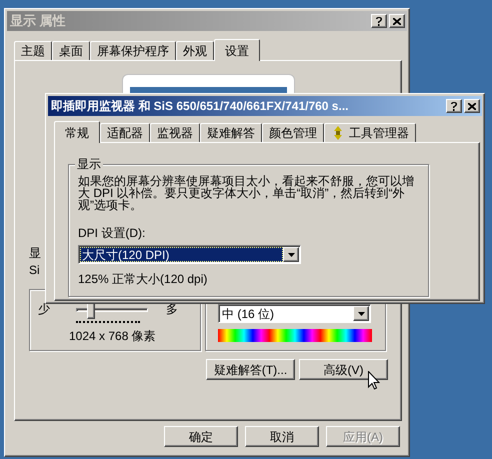  Describe the element at coordinates (35, 253) in the screenshot. I see `label-text: 显` at that location.